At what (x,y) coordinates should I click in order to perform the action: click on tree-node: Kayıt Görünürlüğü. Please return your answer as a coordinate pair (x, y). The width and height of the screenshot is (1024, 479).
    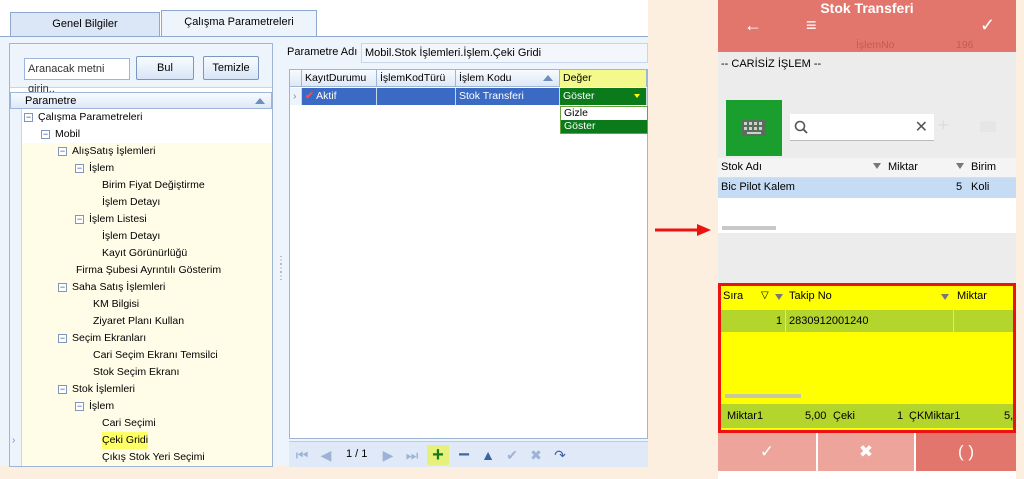
    Looking at the image, I should click on (141, 253).